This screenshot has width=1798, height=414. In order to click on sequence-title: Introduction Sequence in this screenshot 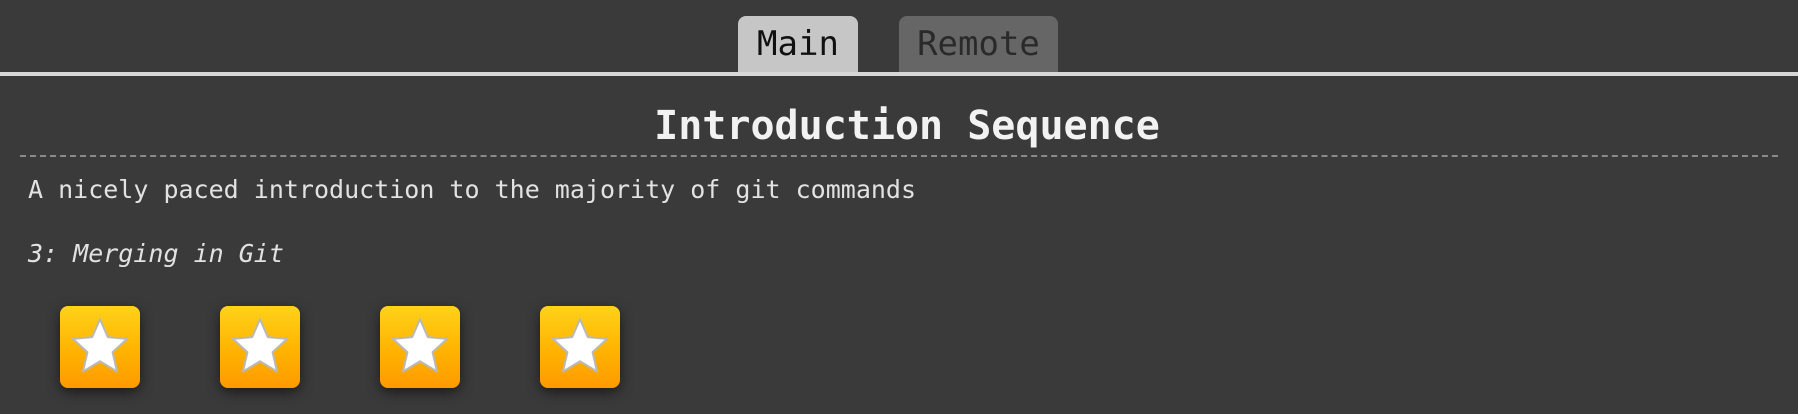, I will do `click(907, 126)`.